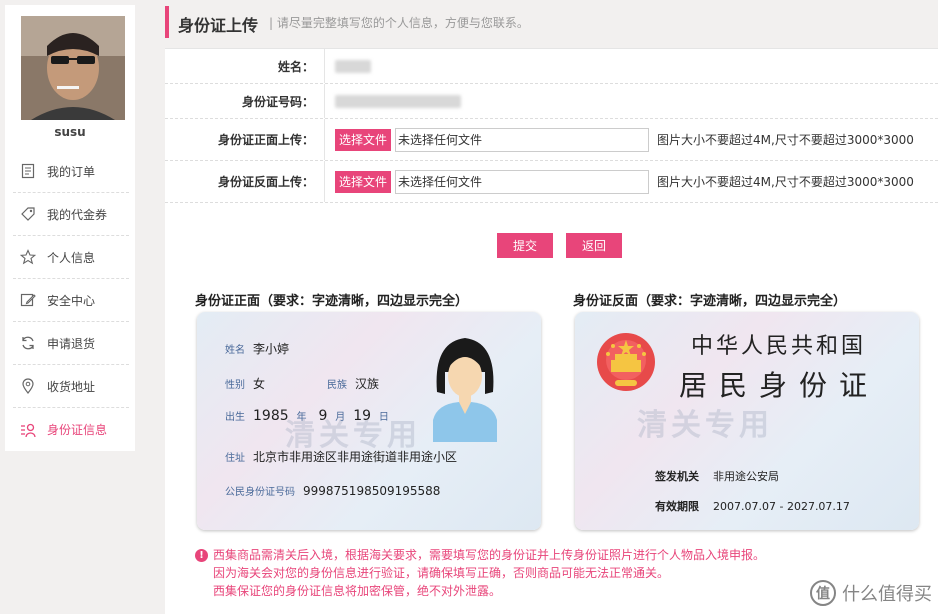 The image size is (938, 614). What do you see at coordinates (626, 363) in the screenshot?
I see `national-emblem-icon` at bounding box center [626, 363].